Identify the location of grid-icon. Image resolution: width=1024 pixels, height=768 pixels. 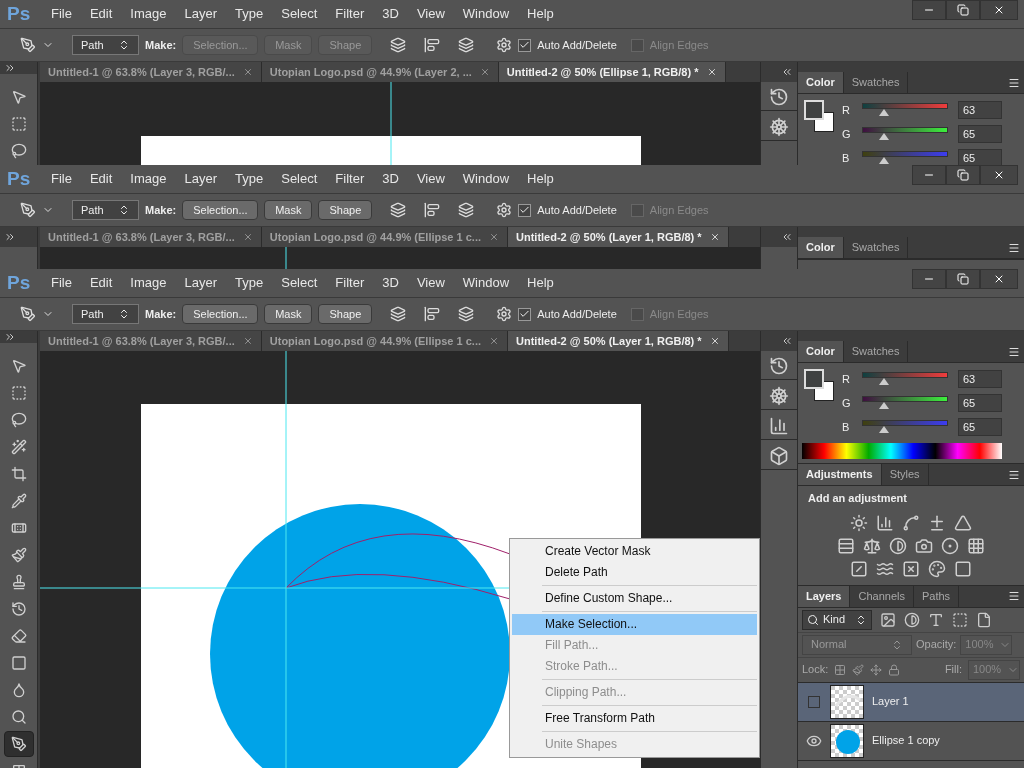
(976, 545).